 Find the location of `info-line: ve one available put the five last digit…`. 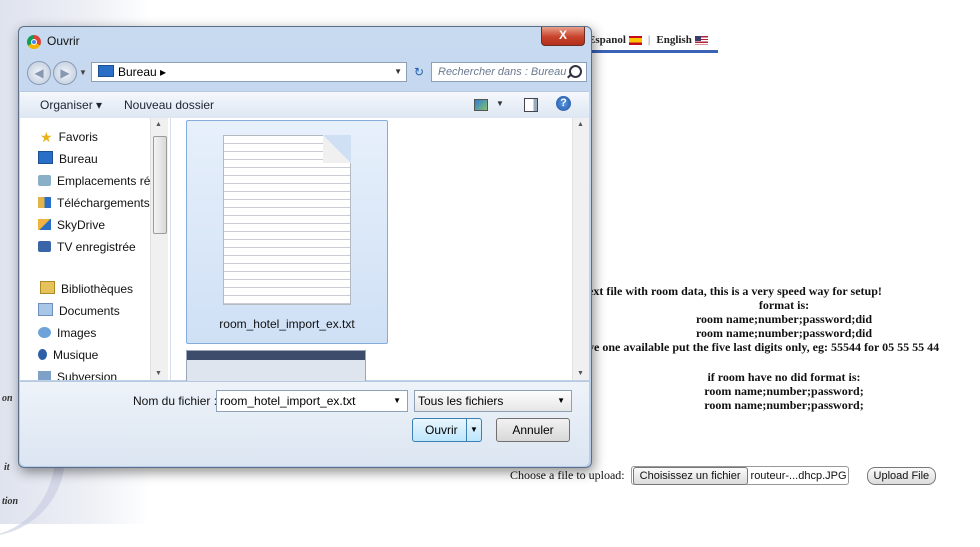

info-line: ve one available put the five last digit… is located at coordinates (764, 347).